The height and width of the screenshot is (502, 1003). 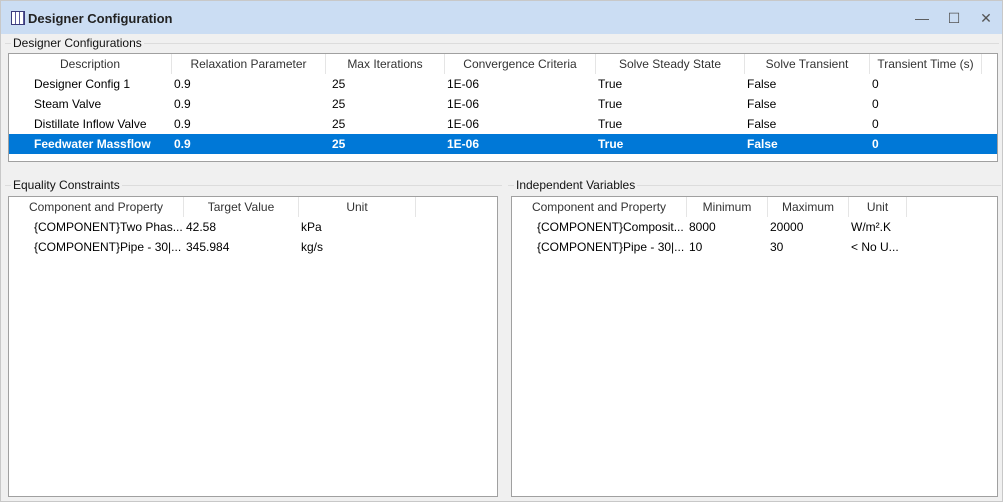 I want to click on window-title: Designer Configuration, so click(x=100, y=18).